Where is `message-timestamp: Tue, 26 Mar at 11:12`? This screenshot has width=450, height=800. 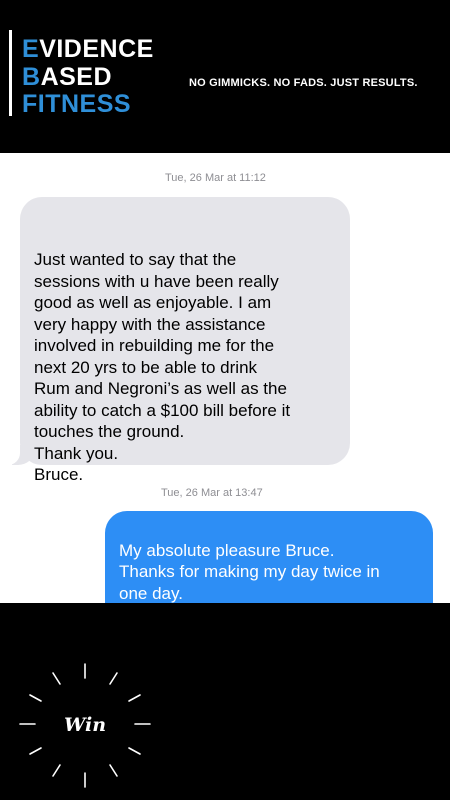 message-timestamp: Tue, 26 Mar at 11:12 is located at coordinates (215, 178).